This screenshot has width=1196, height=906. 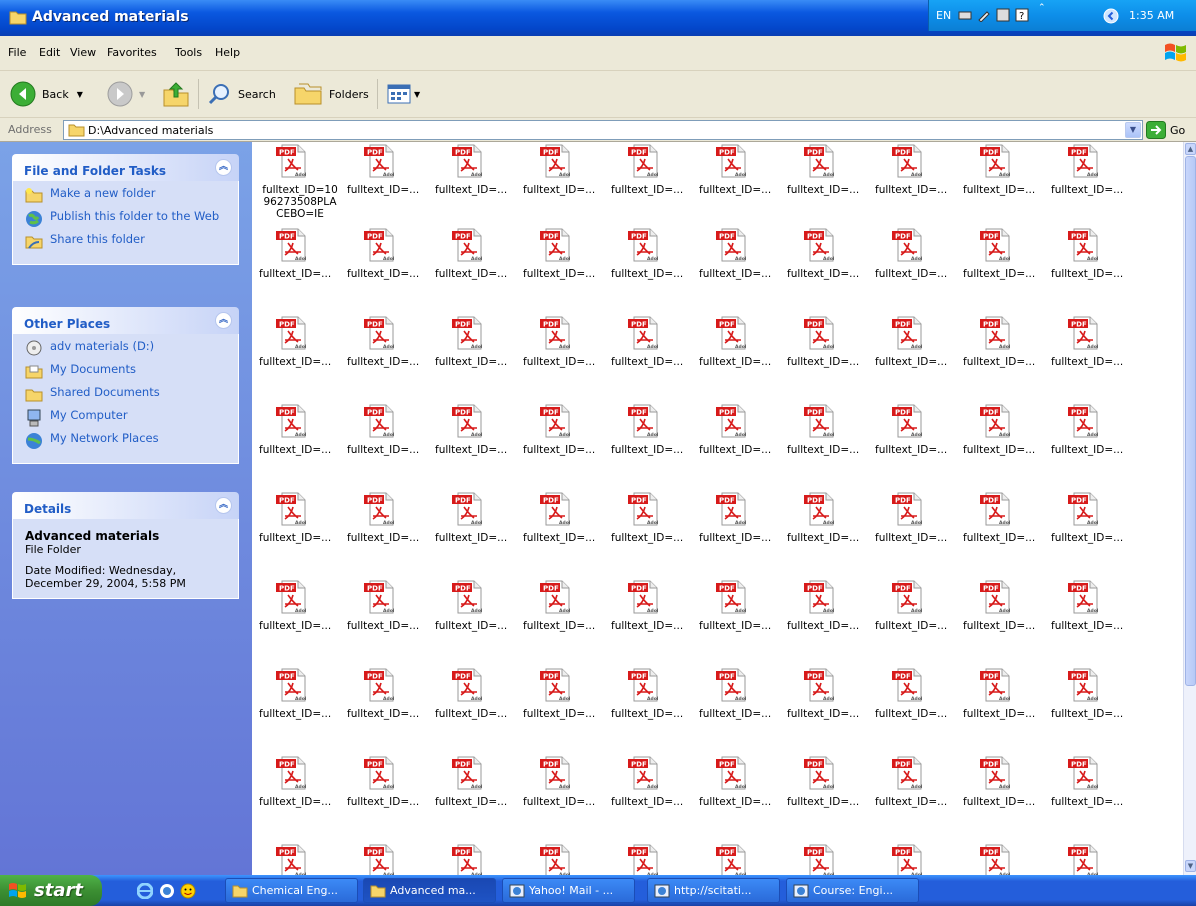 I want to click on tray-options-icon: ⌃, so click(x=1042, y=8).